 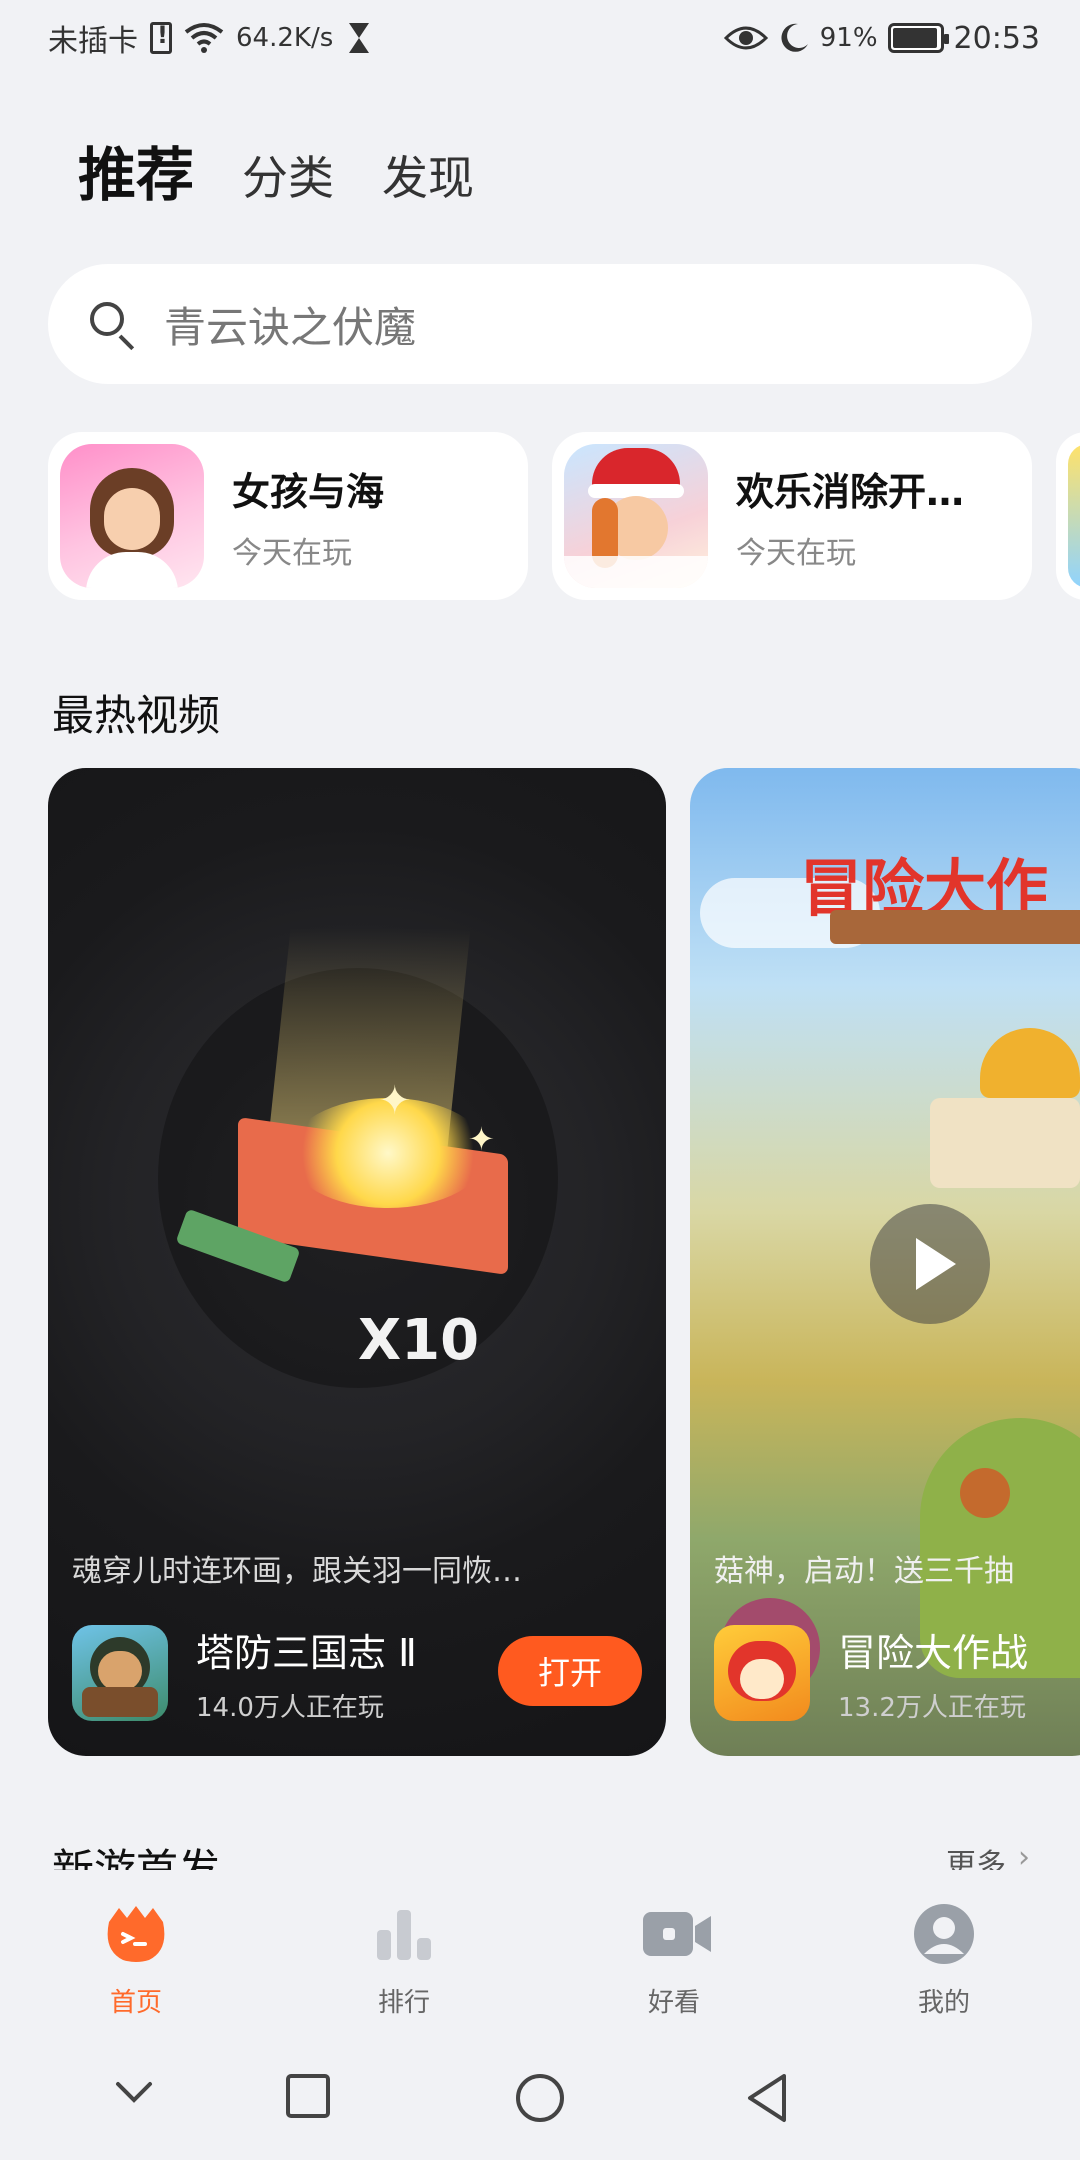 I want to click on tab-recommend: 推荐, so click(x=136, y=170).